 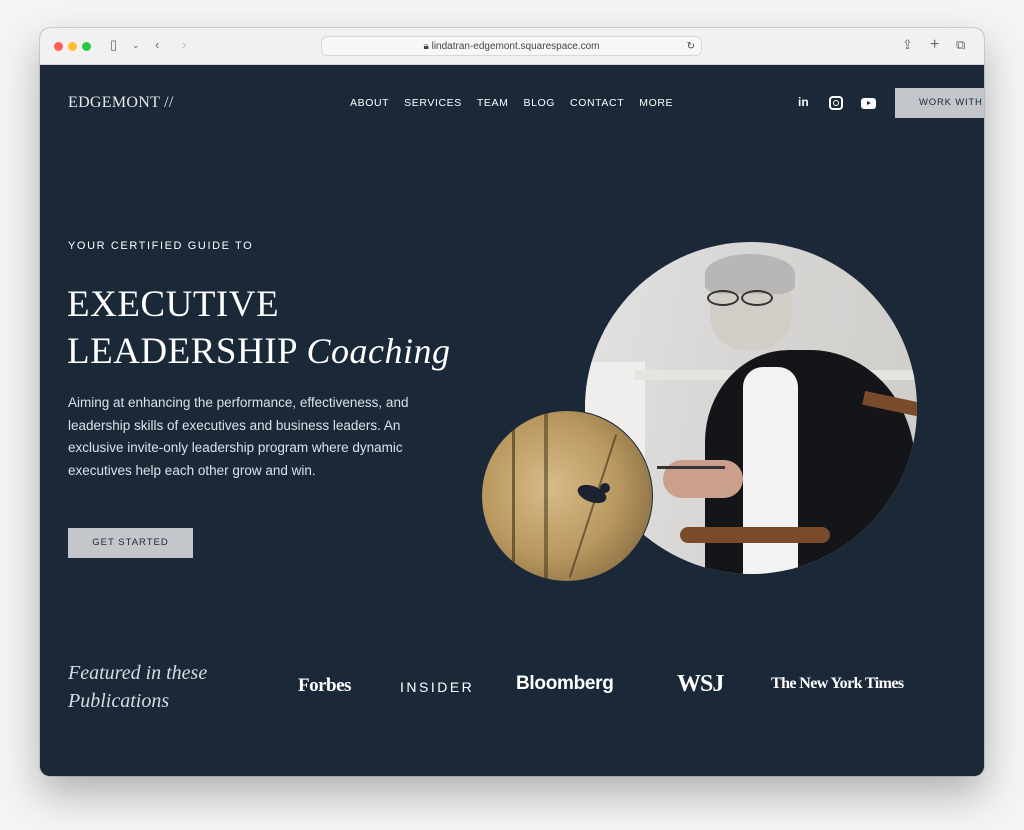 I want to click on site-logo: EDGEMONT //, so click(x=121, y=103).